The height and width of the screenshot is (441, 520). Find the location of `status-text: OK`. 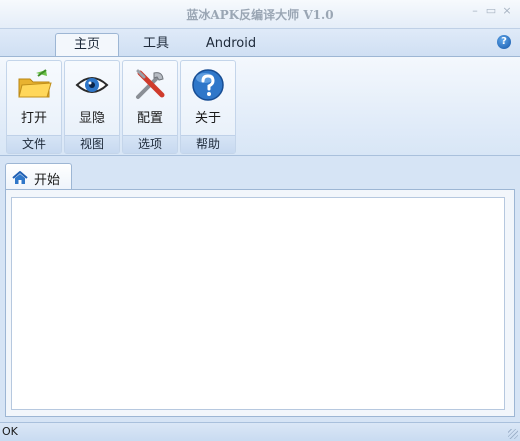

status-text: OK is located at coordinates (10, 431).